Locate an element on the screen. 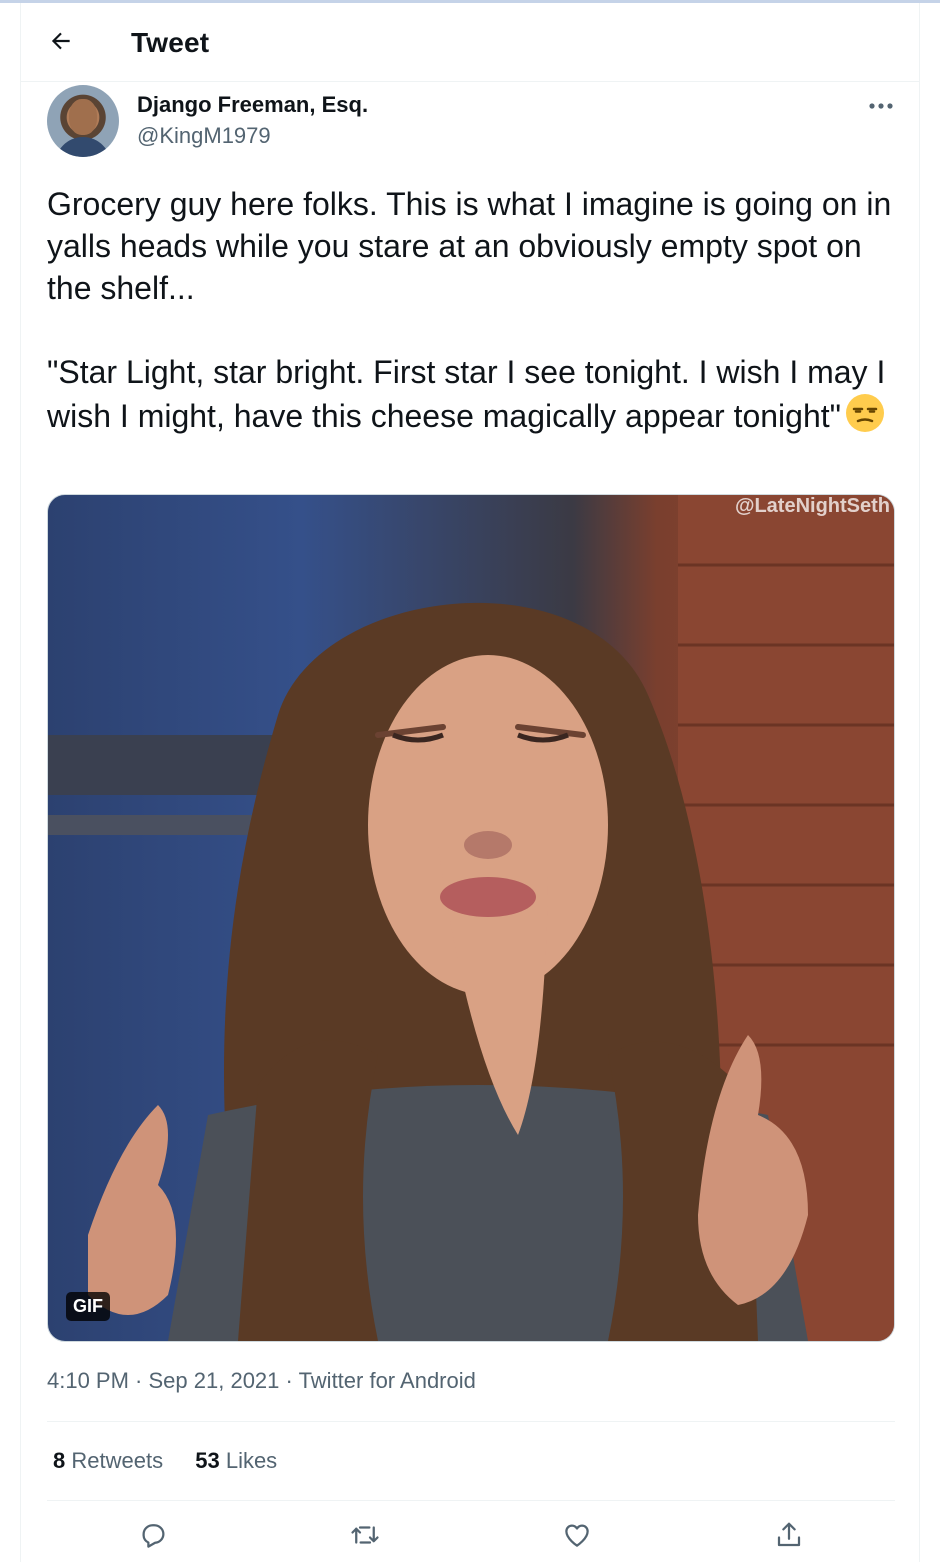  share-icon is located at coordinates (789, 1537).